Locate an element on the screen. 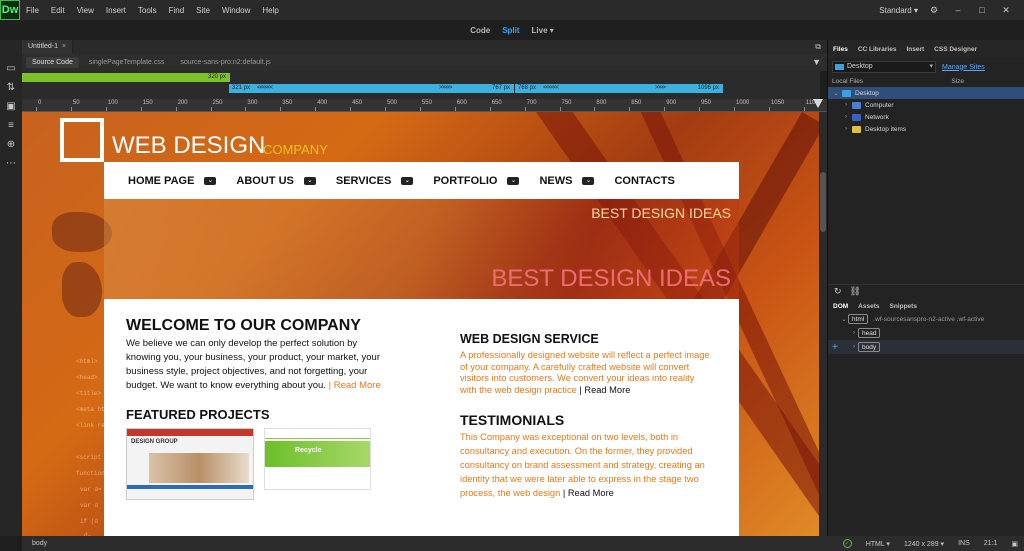 Image resolution: width=1024 pixels, height=551 pixels. thumb-caption: DESIGN GROUP is located at coordinates (154, 442).